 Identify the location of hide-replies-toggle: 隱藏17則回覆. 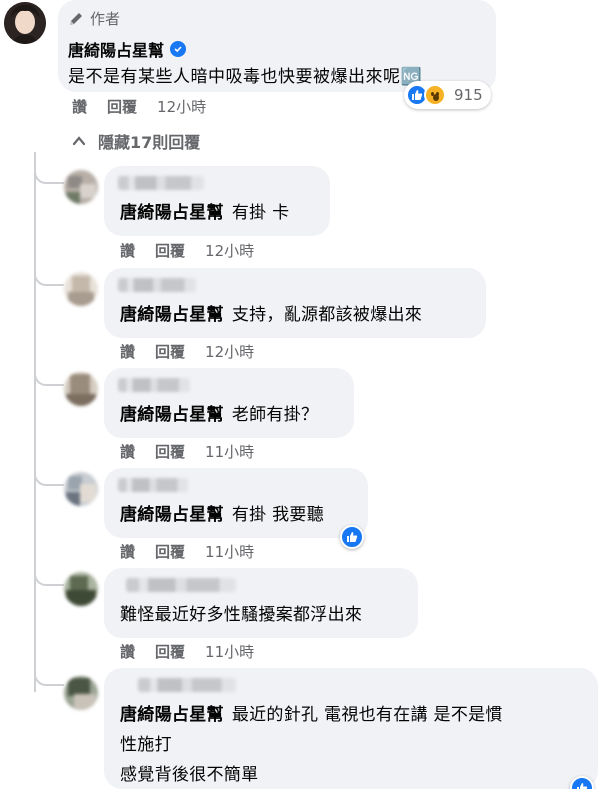
(136, 141).